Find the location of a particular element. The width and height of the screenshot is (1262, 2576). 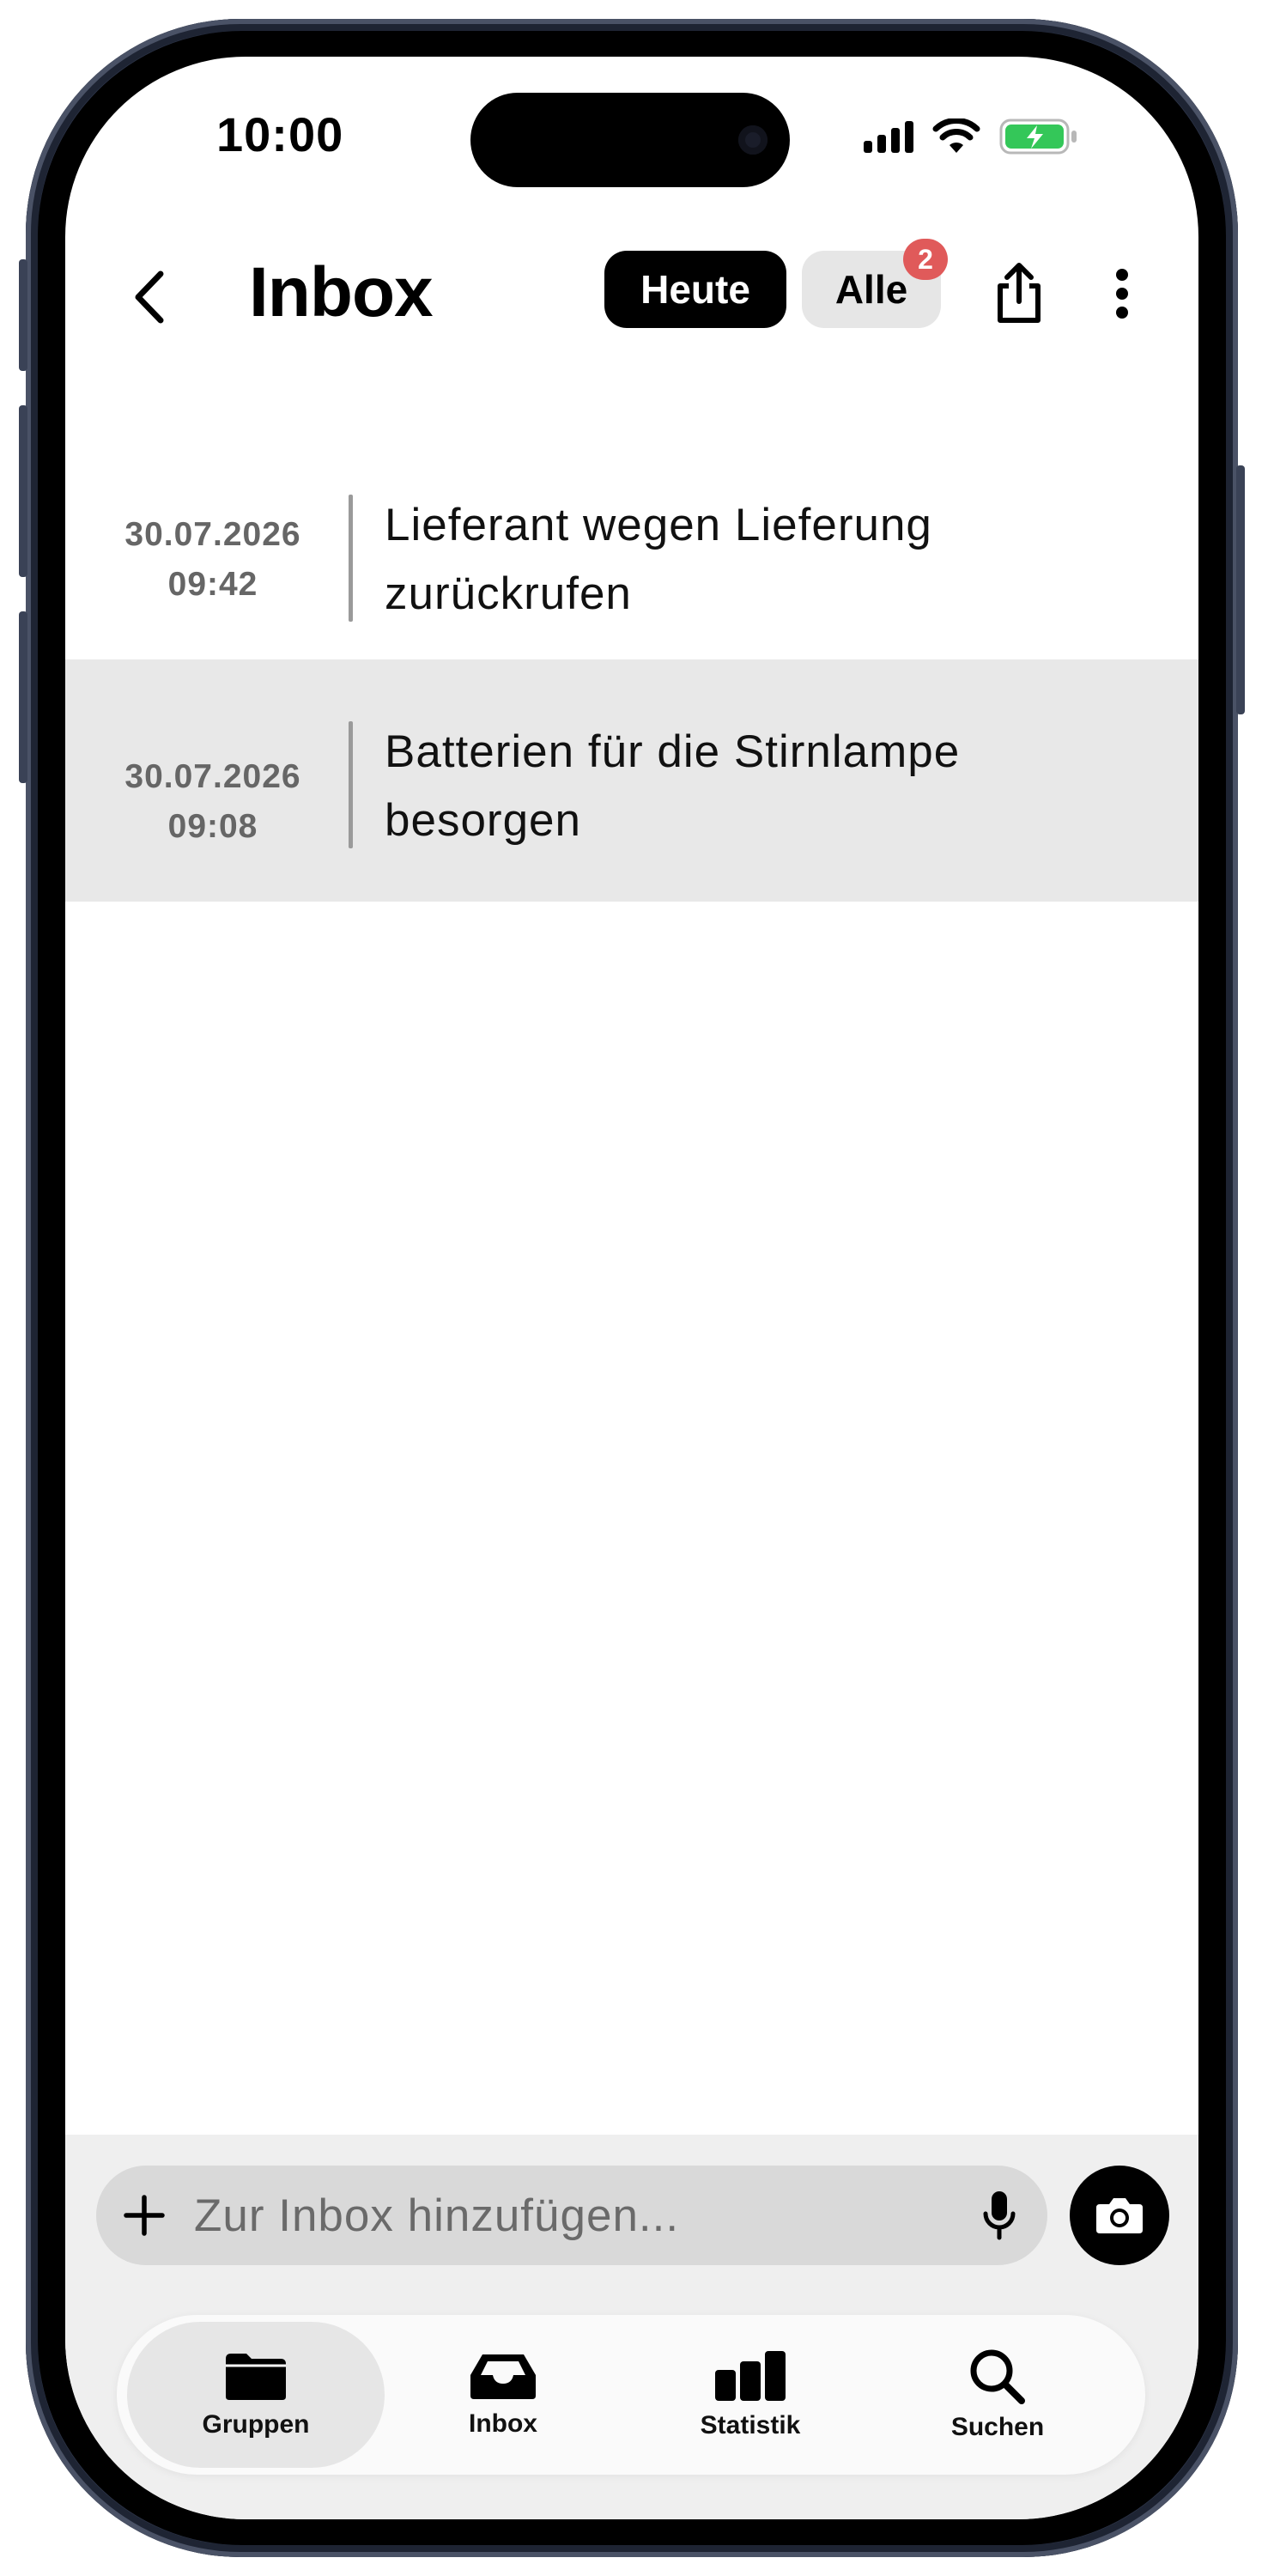

count-badge: 2 is located at coordinates (925, 259).